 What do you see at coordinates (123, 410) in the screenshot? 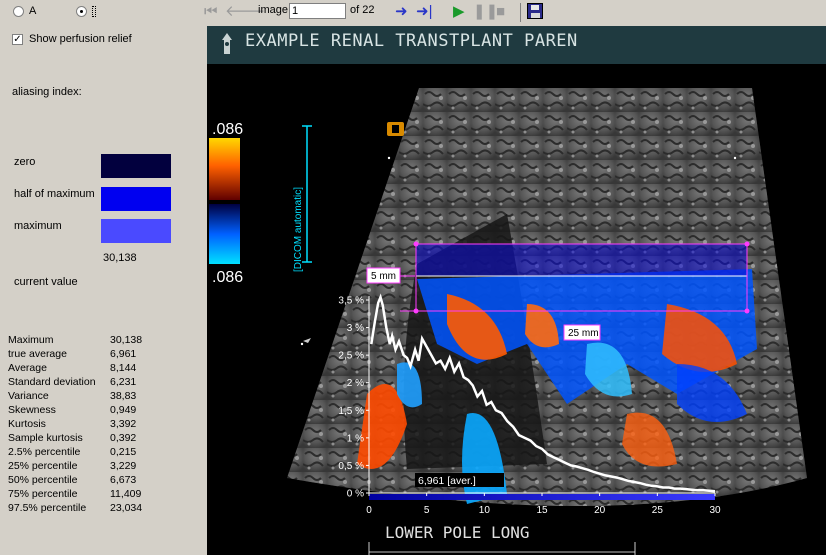
I see `stat-value: 0,949` at bounding box center [123, 410].